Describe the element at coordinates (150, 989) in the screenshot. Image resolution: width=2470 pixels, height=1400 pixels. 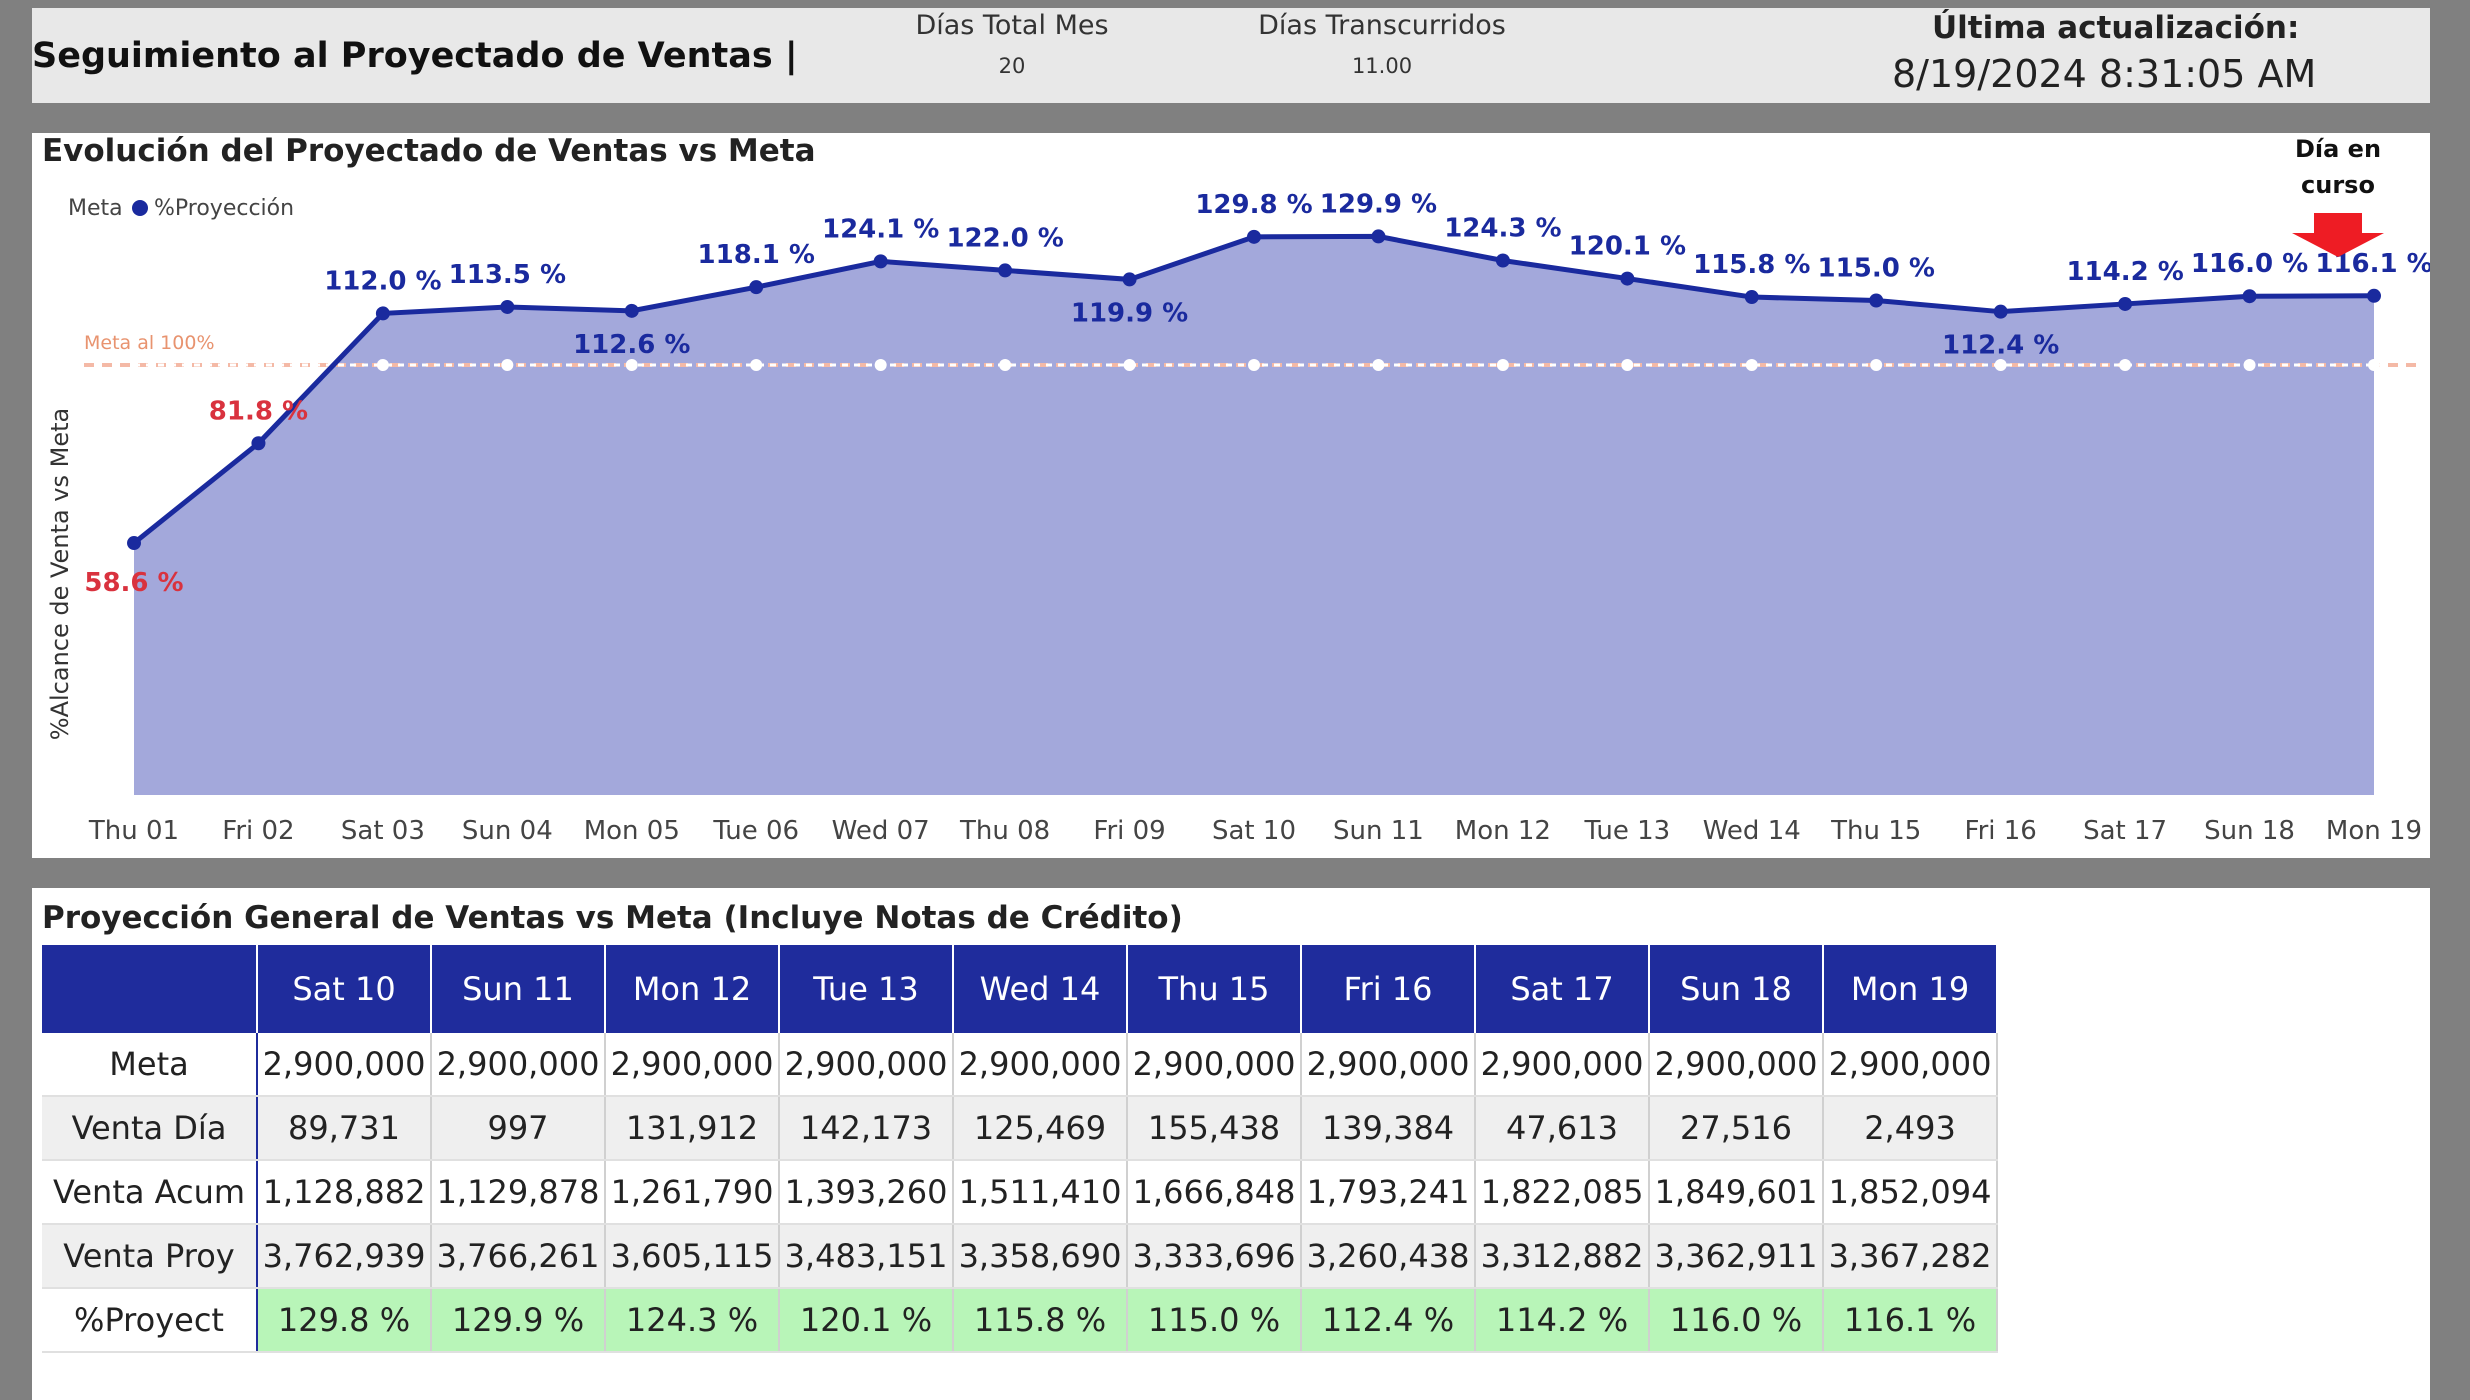
I see `table-corner-cell` at that location.